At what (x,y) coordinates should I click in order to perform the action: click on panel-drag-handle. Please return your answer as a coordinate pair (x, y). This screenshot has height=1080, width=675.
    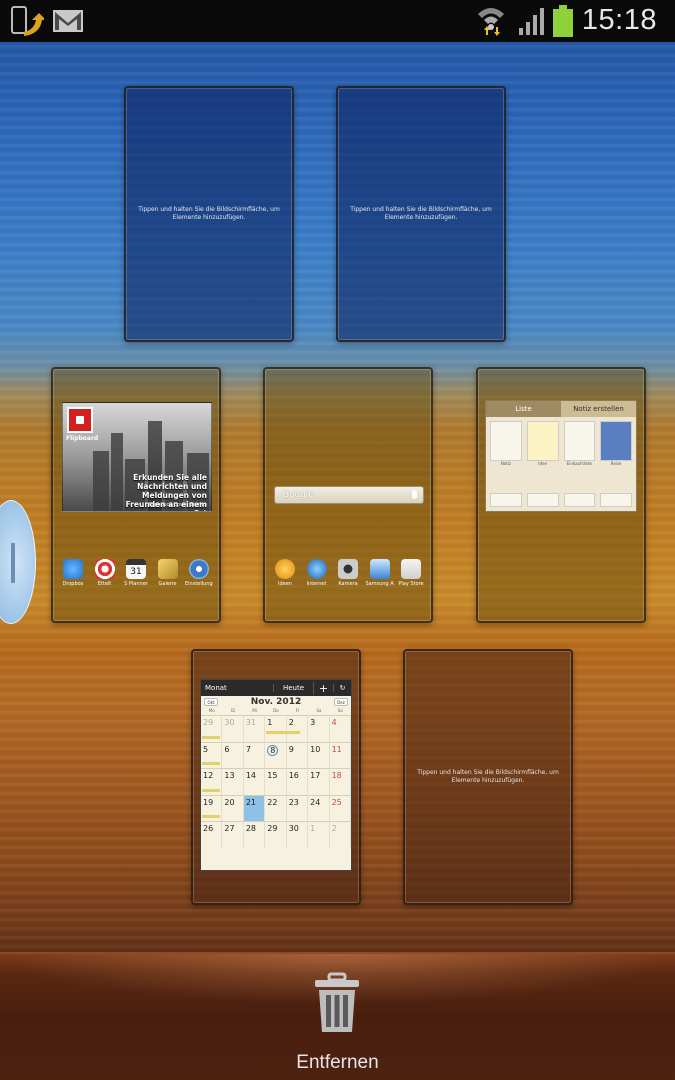
    Looking at the image, I should click on (18, 562).